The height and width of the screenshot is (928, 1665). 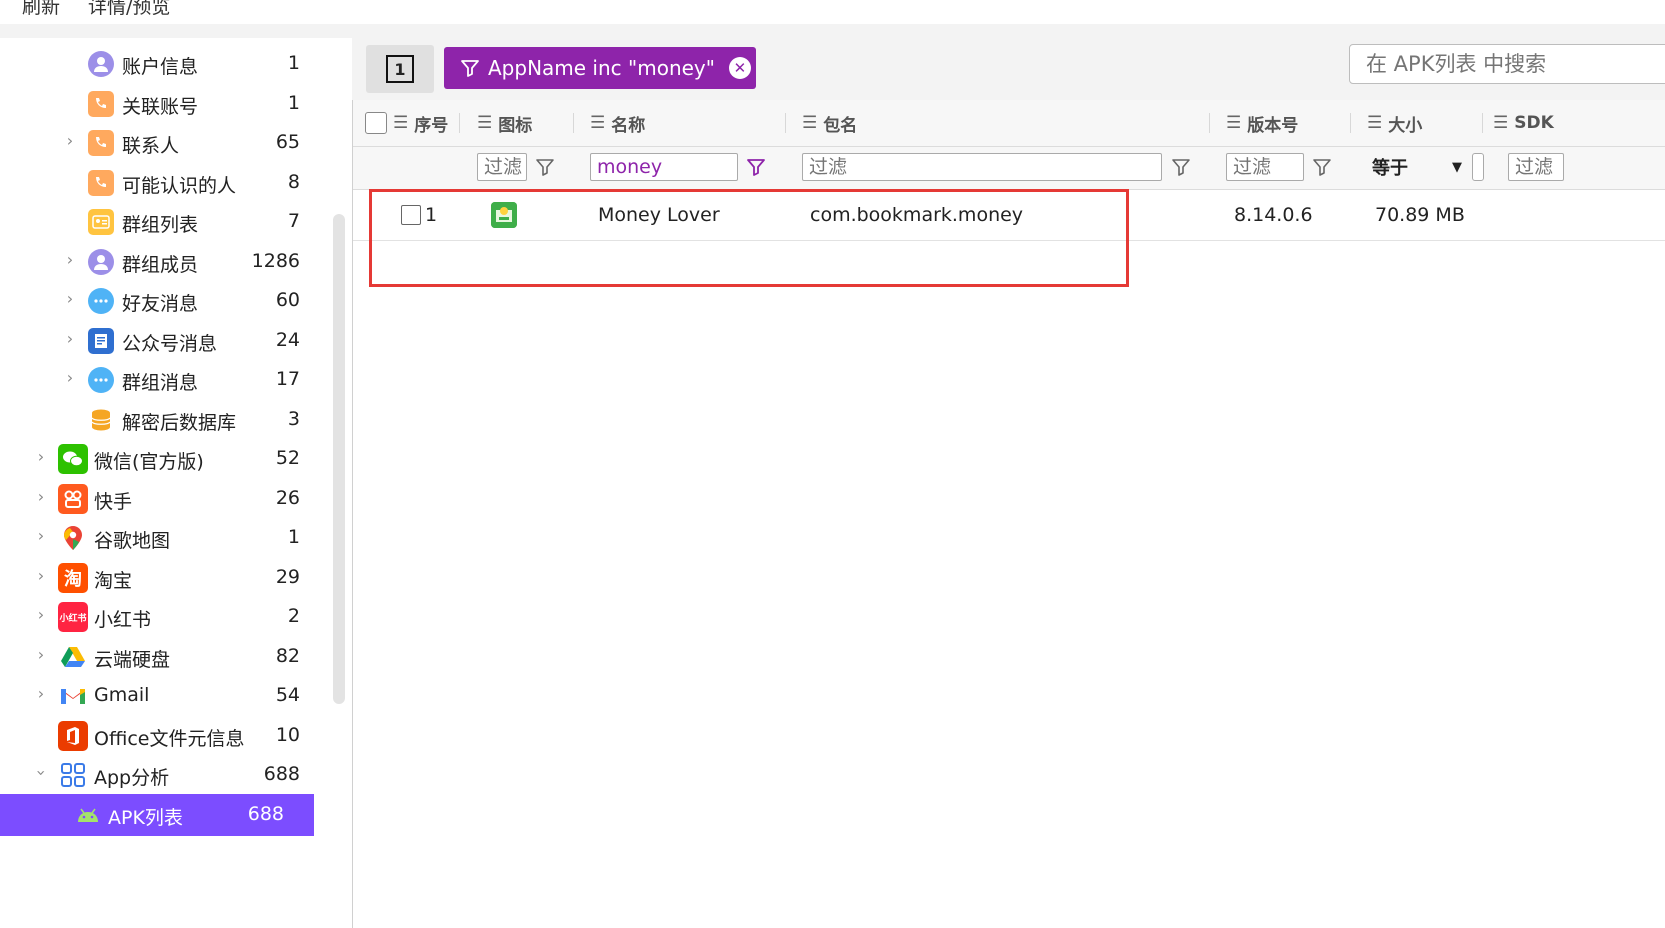 I want to click on sidebar-item-xiaohongshu: › 小红书 小红书 2, so click(x=165, y=617).